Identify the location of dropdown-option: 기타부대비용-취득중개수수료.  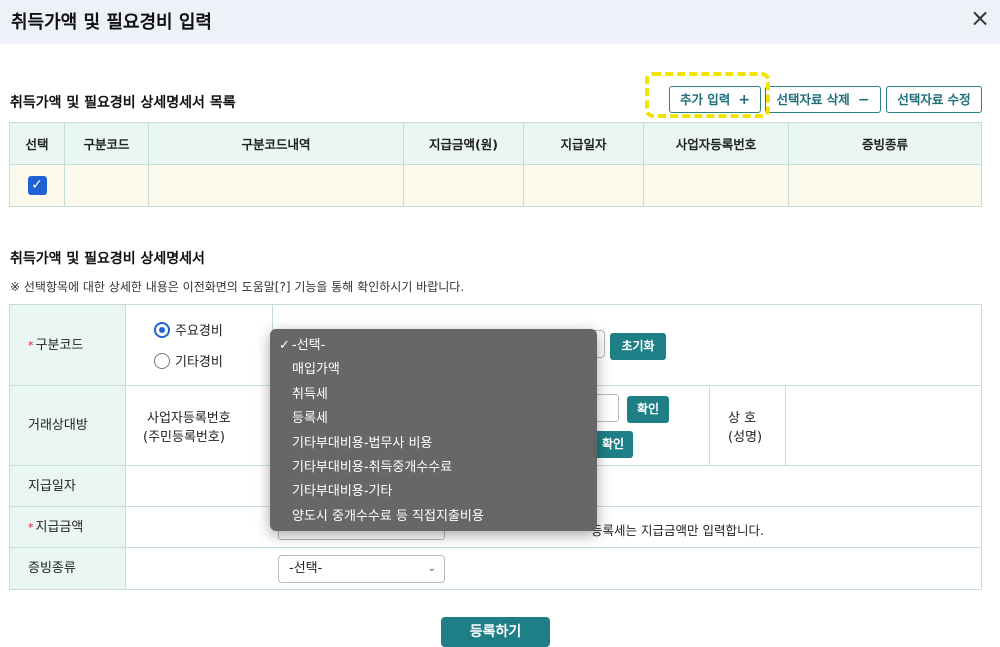
(433, 468).